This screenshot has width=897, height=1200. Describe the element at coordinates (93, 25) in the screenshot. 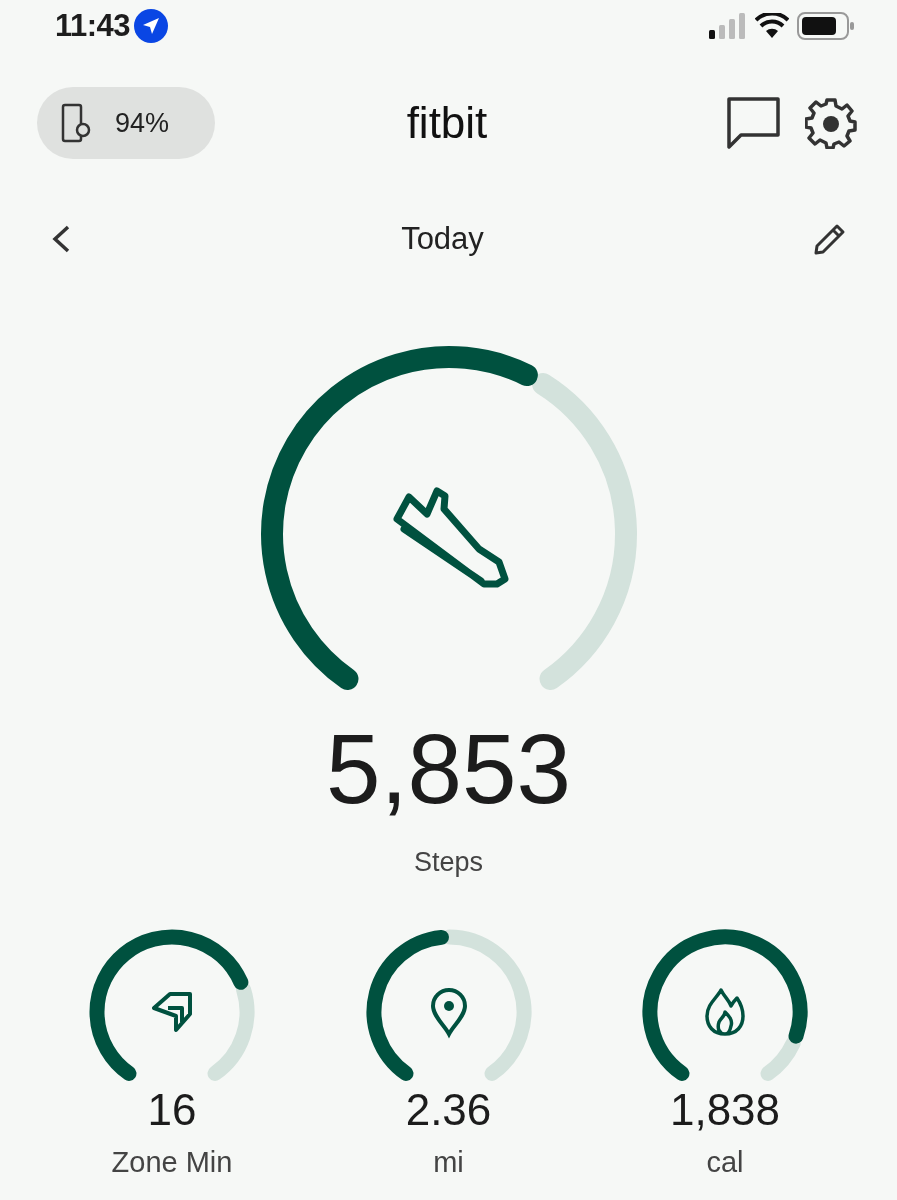

I see `clock-time: 11:43` at that location.